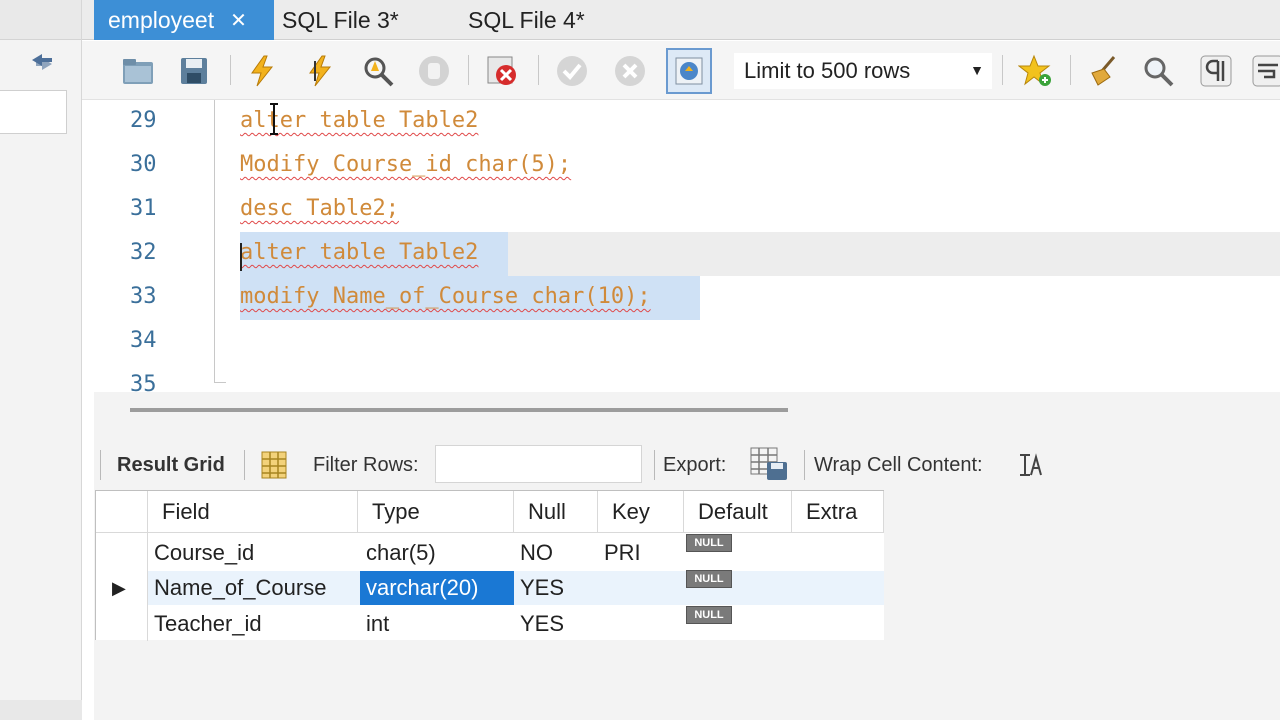  Describe the element at coordinates (122, 512) in the screenshot. I see `row-header-corner` at that location.